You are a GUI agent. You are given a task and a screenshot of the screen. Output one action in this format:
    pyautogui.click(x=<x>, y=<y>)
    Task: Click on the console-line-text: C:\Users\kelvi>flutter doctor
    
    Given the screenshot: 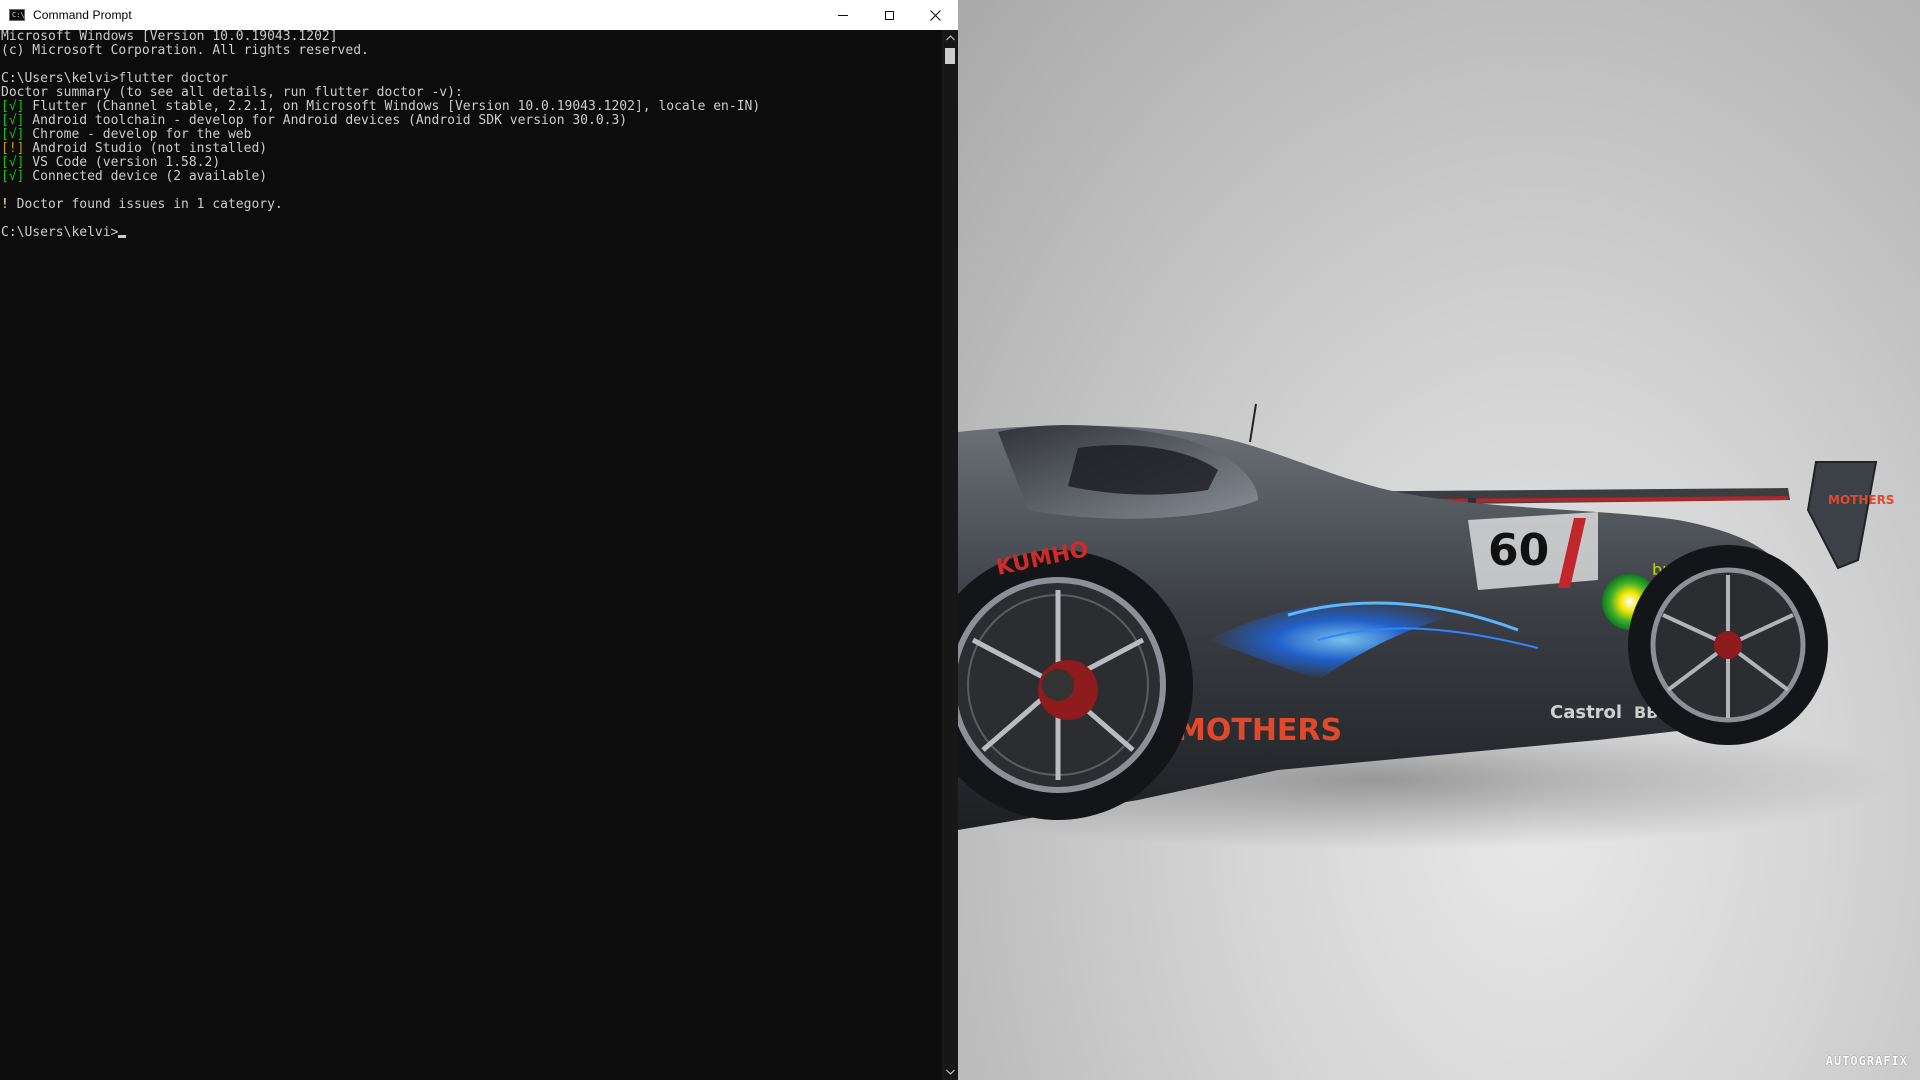 What is the action you would take?
    pyautogui.click(x=114, y=78)
    